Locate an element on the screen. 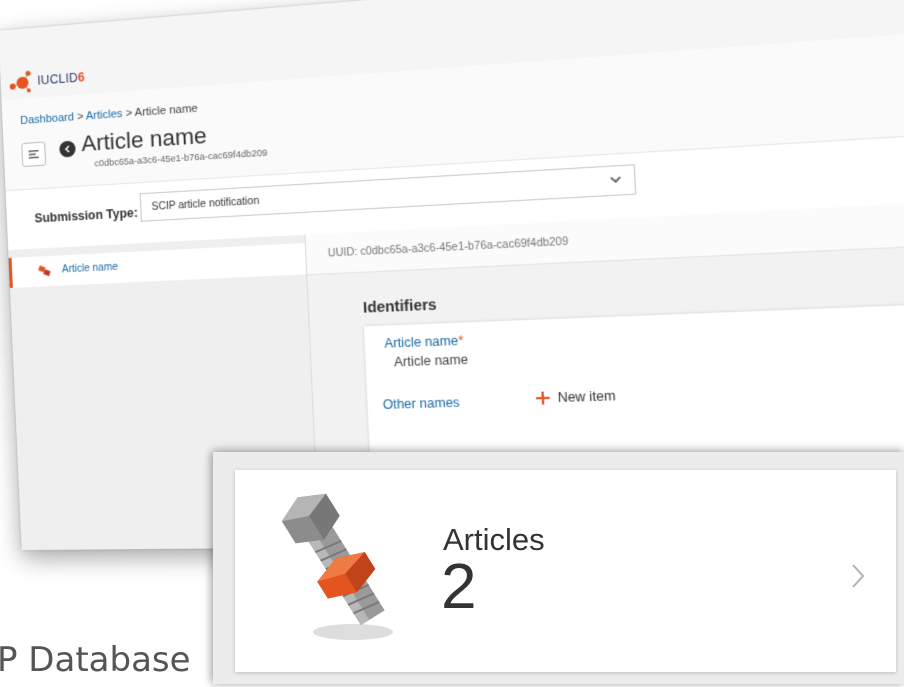 The width and height of the screenshot is (904, 687). submission-type-label: Submission Type: is located at coordinates (86, 215).